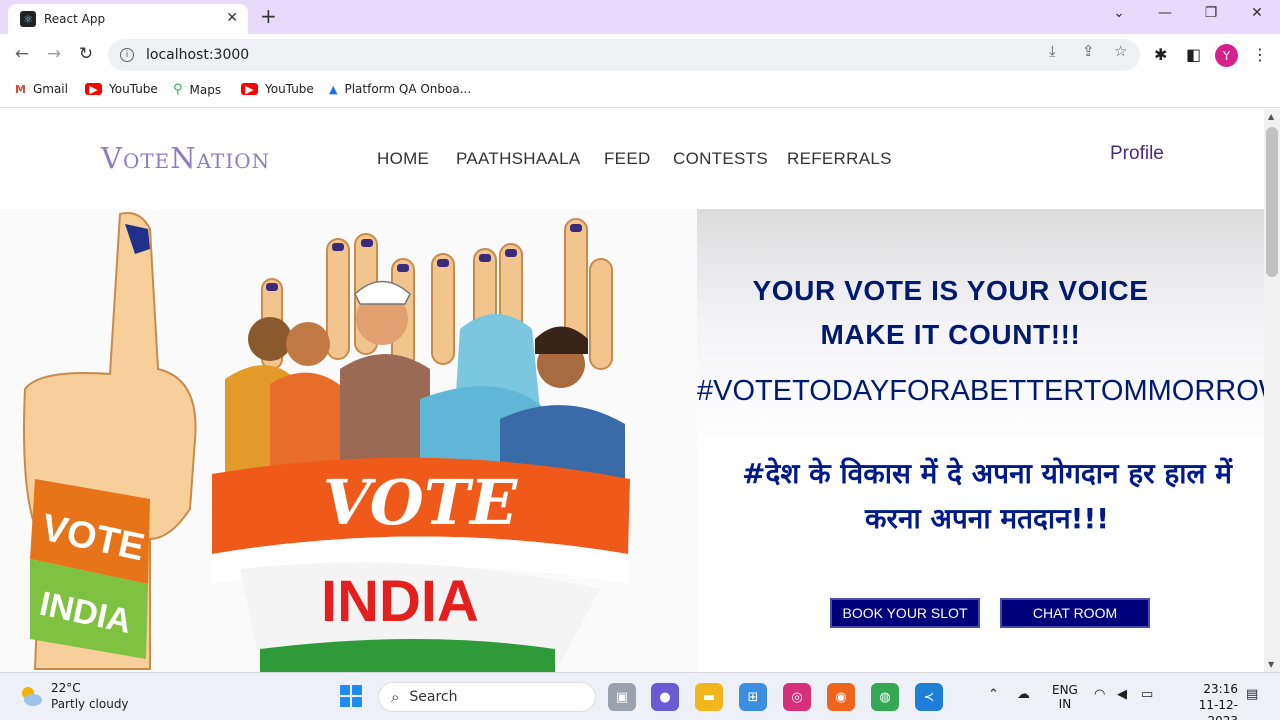  What do you see at coordinates (1147, 694) in the screenshot?
I see `battery-icon: ▭` at bounding box center [1147, 694].